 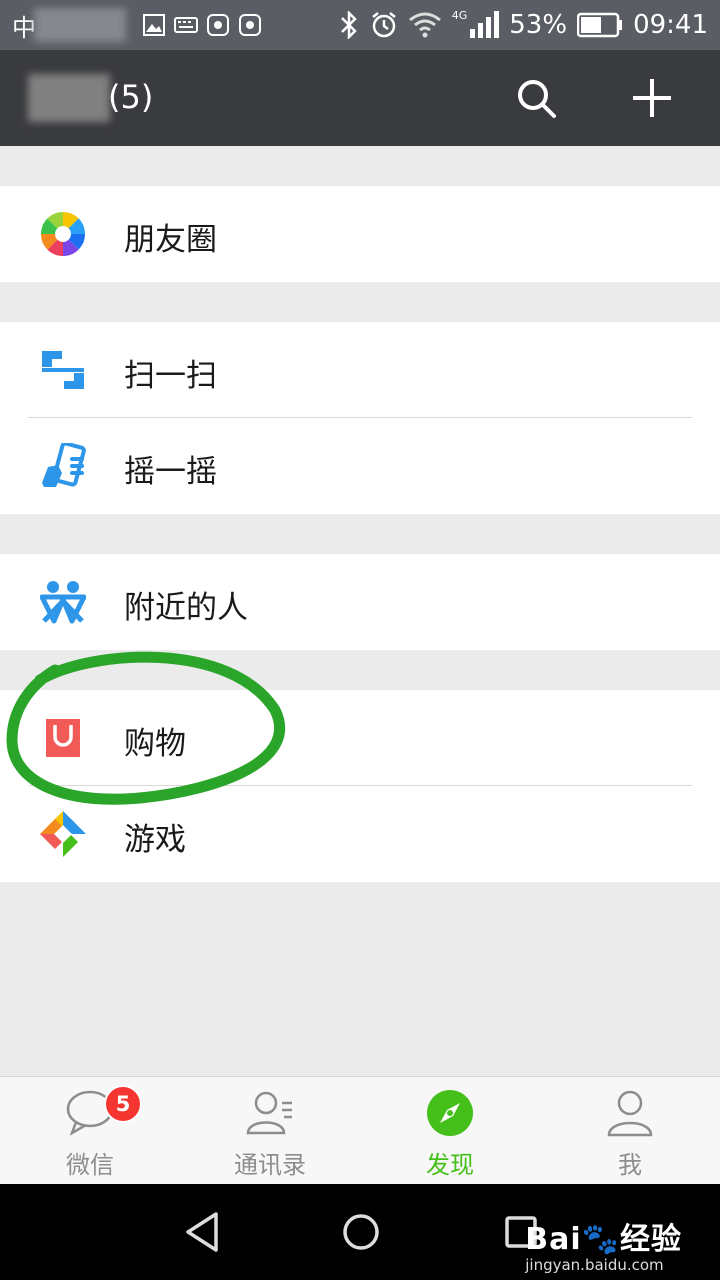 What do you see at coordinates (424, 25) in the screenshot?
I see `wifi-icon` at bounding box center [424, 25].